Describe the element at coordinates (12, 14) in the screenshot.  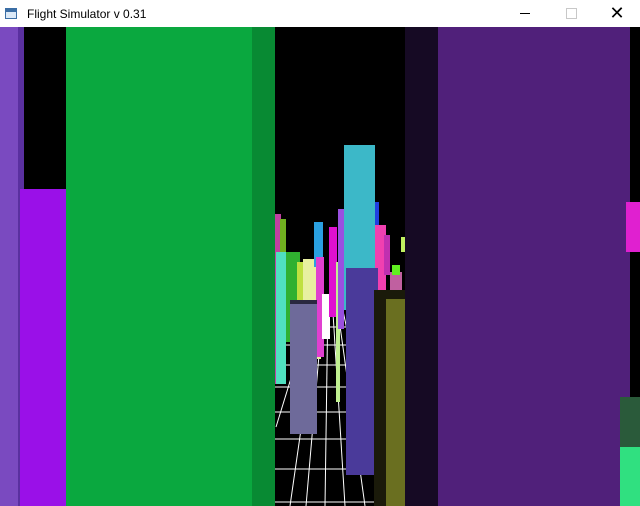
I see `app-window-icon` at that location.